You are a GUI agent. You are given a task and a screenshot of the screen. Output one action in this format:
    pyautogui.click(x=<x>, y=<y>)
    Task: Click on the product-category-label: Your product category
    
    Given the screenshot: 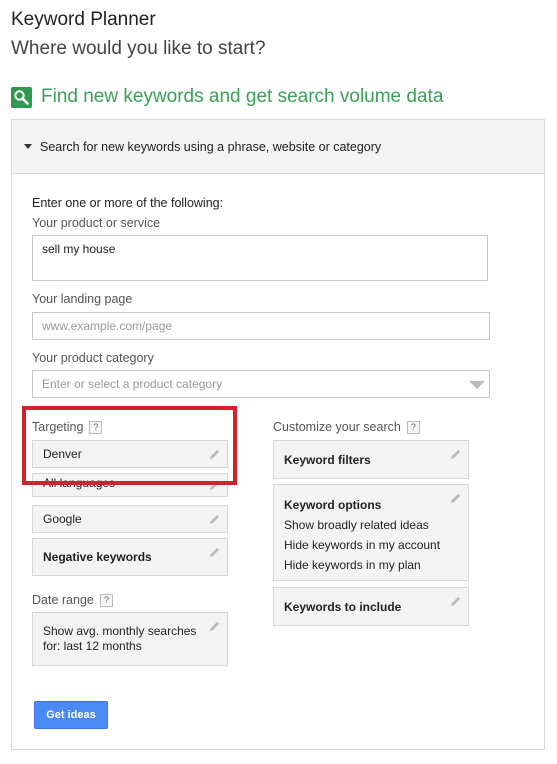 What is the action you would take?
    pyautogui.click(x=93, y=358)
    